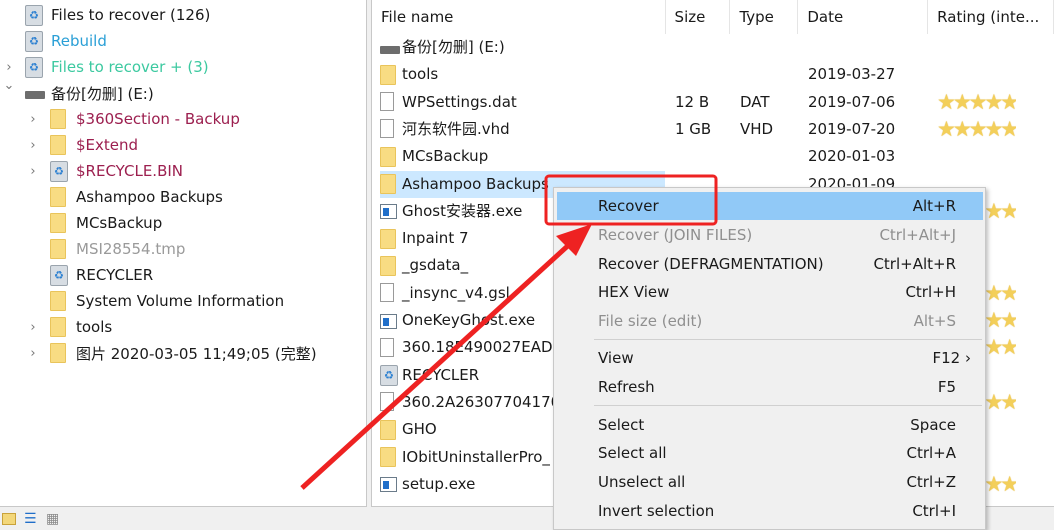 The image size is (1054, 530). Describe the element at coordinates (930, 292) in the screenshot. I see `menu-item-shortcut: Ctrl+H` at that location.